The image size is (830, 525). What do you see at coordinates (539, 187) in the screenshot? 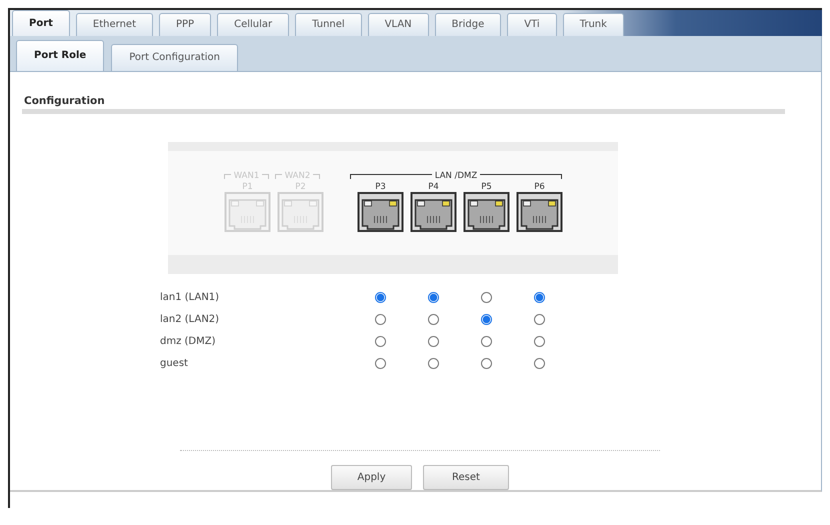
I see `port-label: P6` at bounding box center [539, 187].